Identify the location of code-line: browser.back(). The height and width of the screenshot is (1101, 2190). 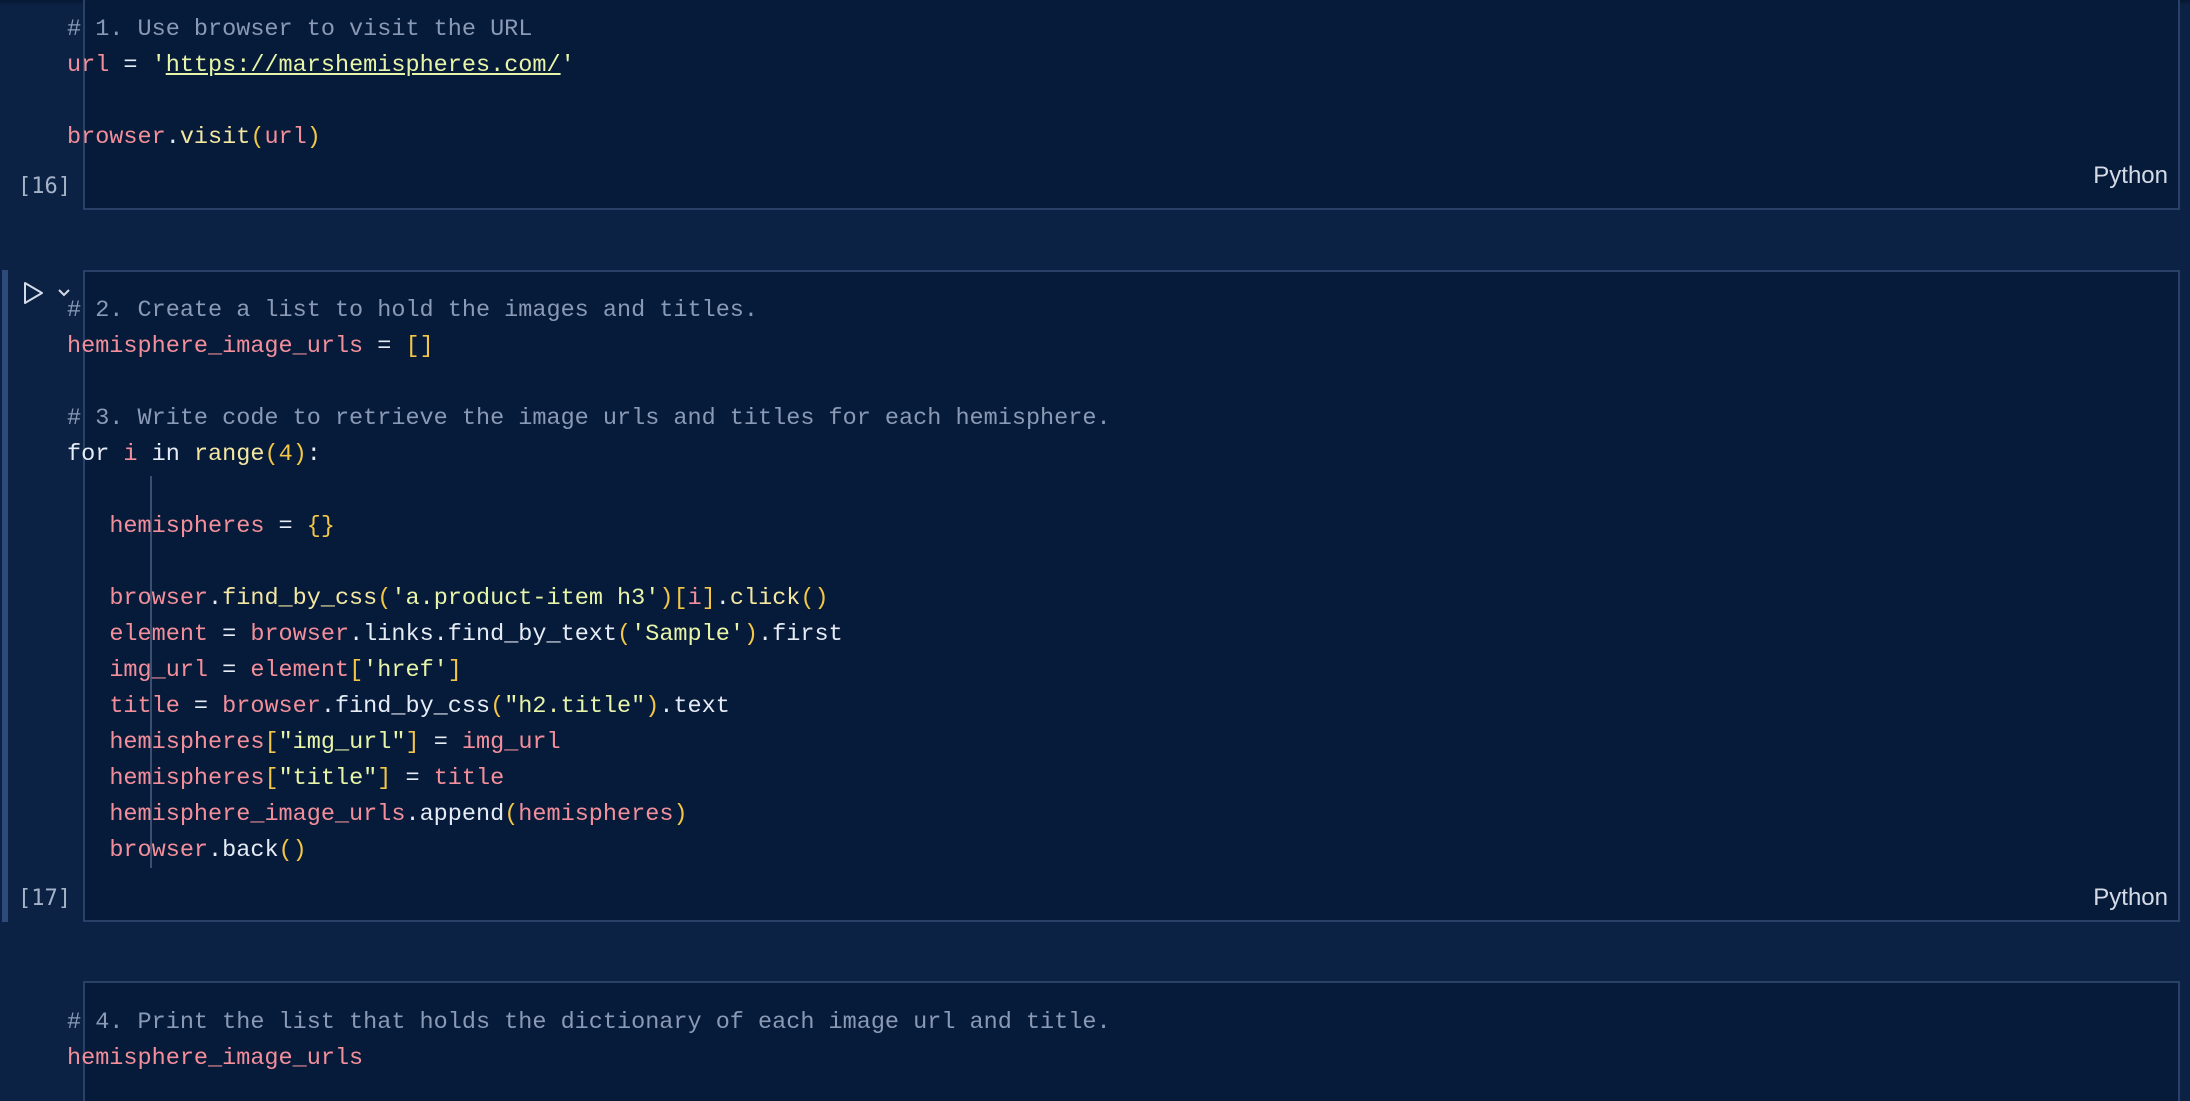
(208, 850).